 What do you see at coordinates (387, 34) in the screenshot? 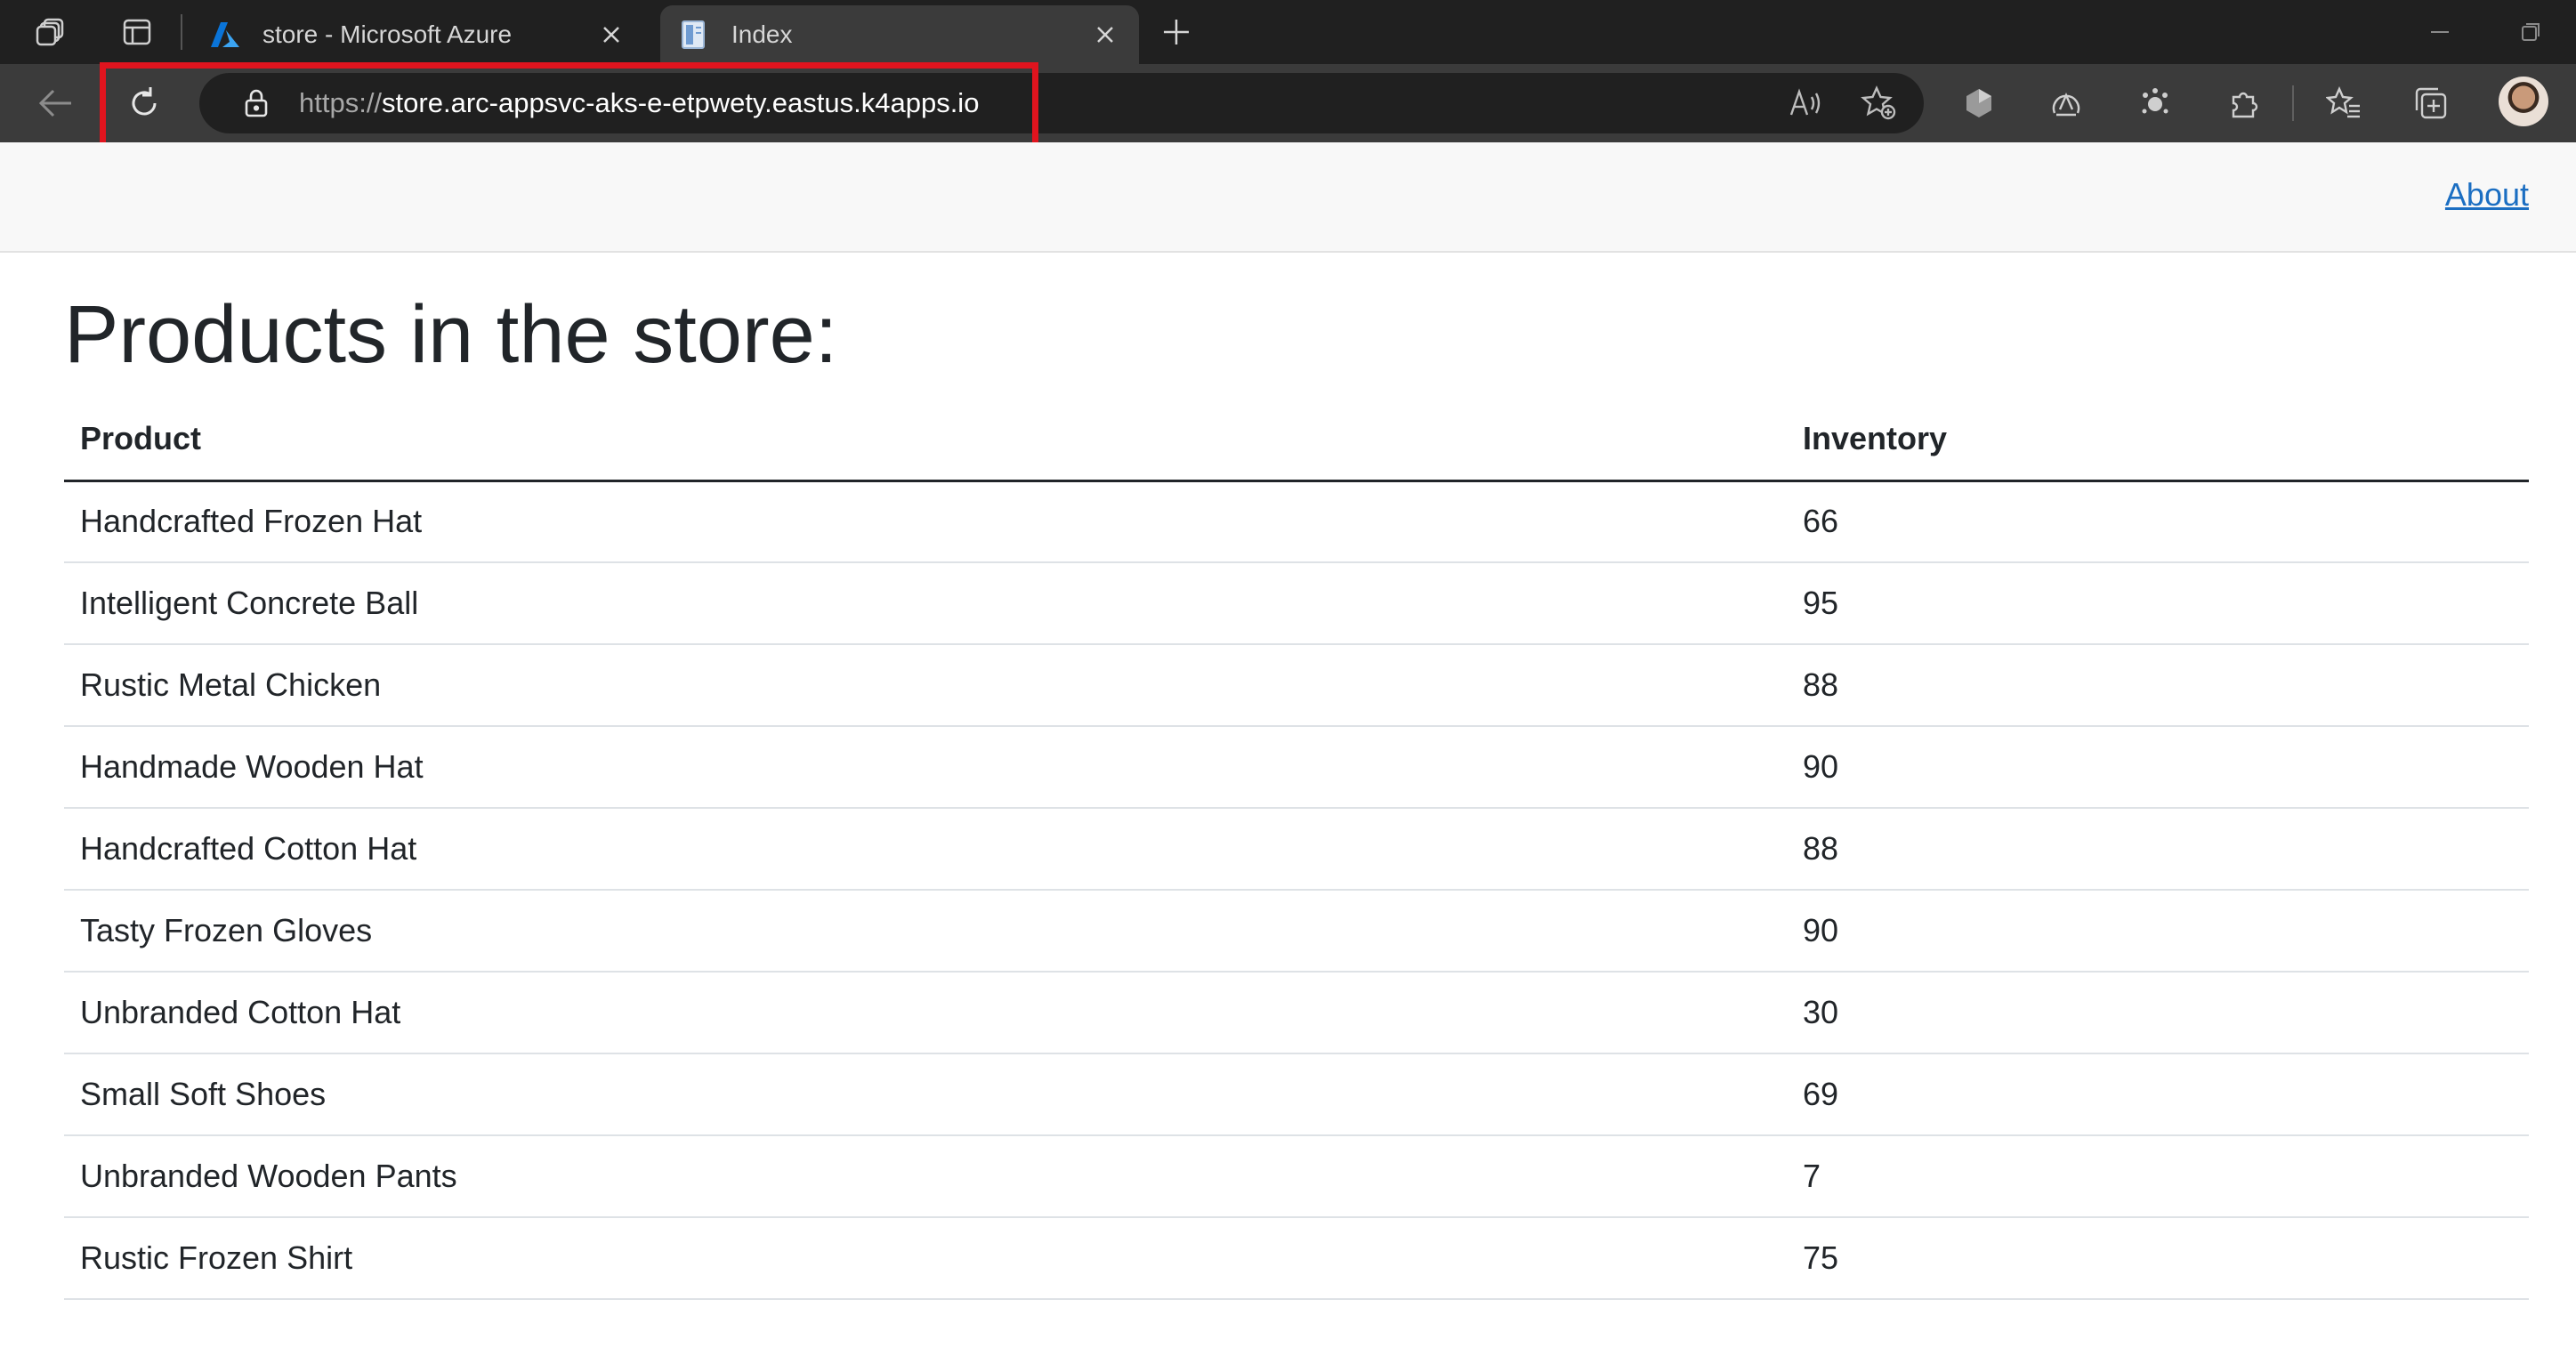
I see `tab-title: store - Microsoft Azure` at bounding box center [387, 34].